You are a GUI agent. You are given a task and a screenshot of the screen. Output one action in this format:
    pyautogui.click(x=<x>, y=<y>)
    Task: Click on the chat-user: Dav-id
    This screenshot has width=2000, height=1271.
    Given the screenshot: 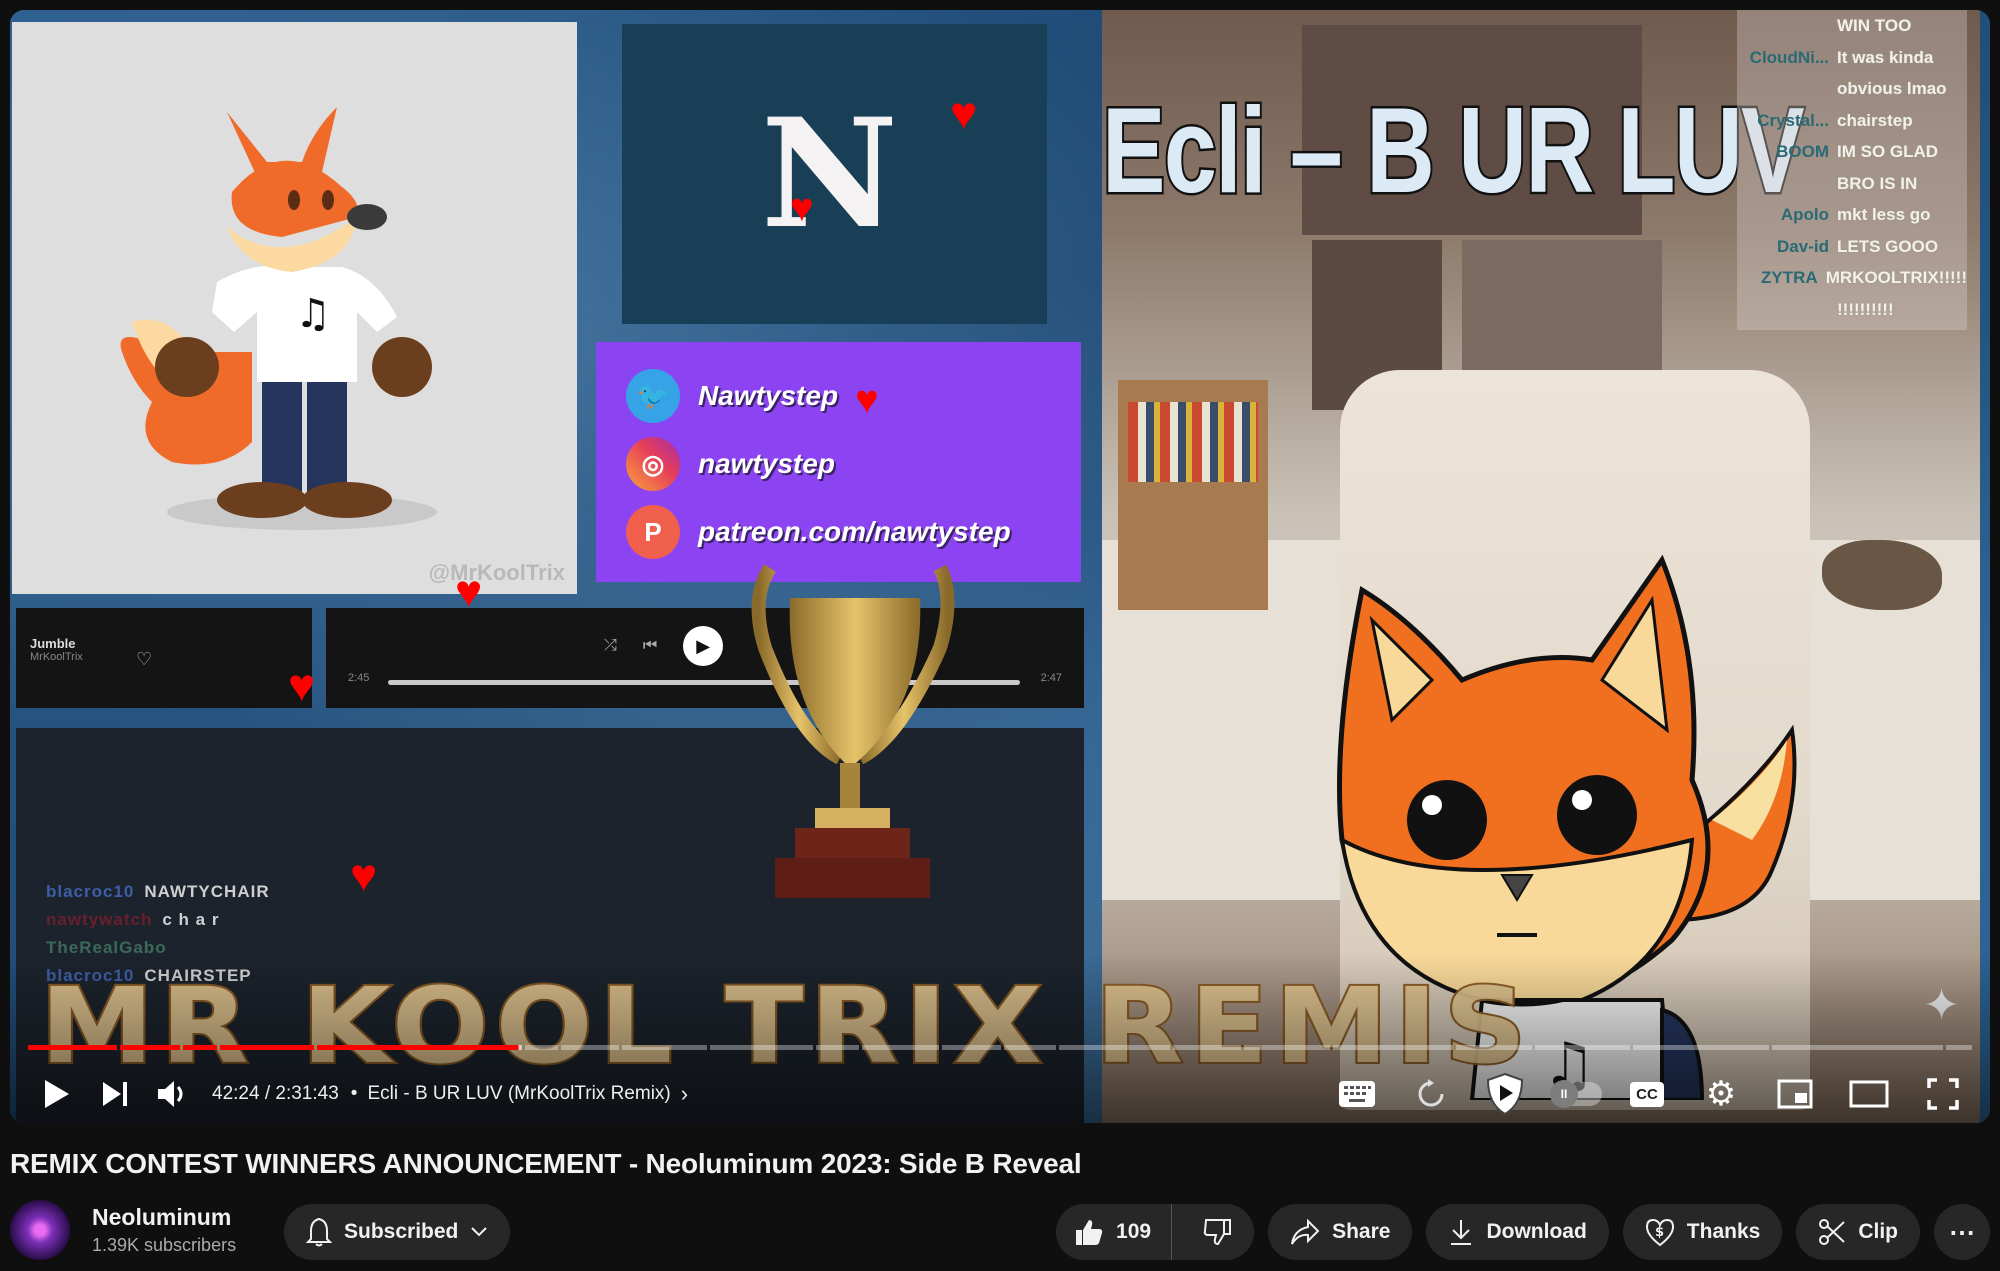 What is the action you would take?
    pyautogui.click(x=1803, y=246)
    